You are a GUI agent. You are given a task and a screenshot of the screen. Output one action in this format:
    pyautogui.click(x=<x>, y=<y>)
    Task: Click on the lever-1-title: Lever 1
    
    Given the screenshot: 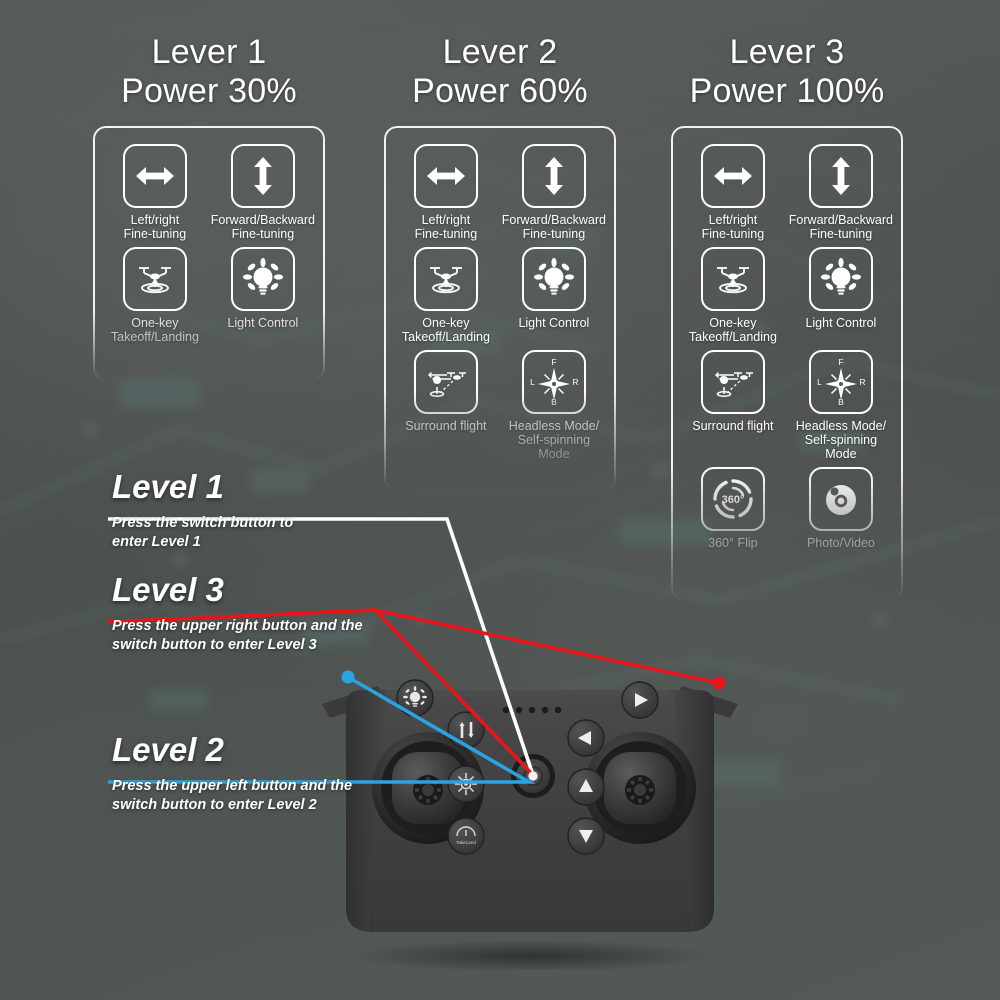 What is the action you would take?
    pyautogui.click(x=209, y=52)
    